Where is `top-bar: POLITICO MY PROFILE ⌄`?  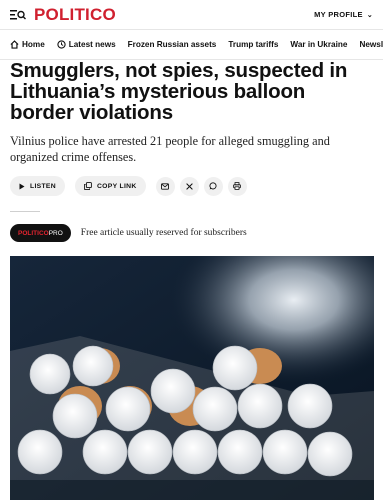
top-bar: POLITICO MY PROFILE ⌄ is located at coordinates (191, 15).